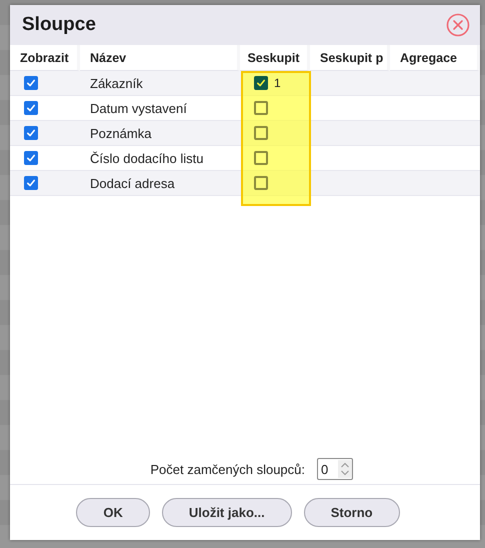  Describe the element at coordinates (103, 57) in the screenshot. I see `column-header: Název` at that location.